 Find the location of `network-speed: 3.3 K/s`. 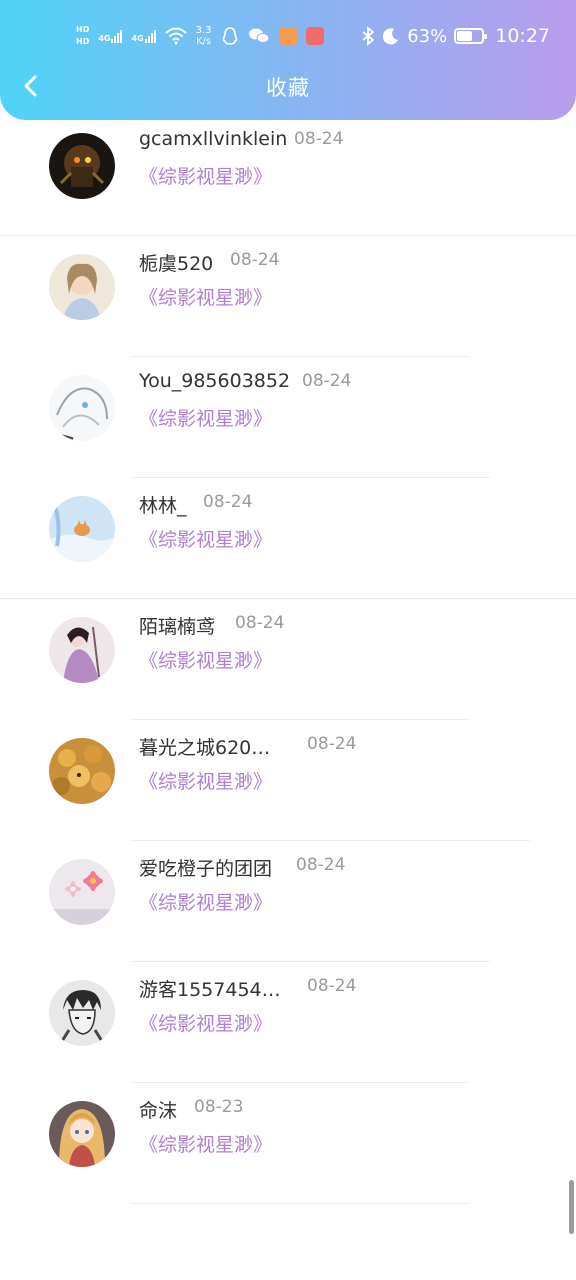

network-speed: 3.3 K/s is located at coordinates (204, 36).